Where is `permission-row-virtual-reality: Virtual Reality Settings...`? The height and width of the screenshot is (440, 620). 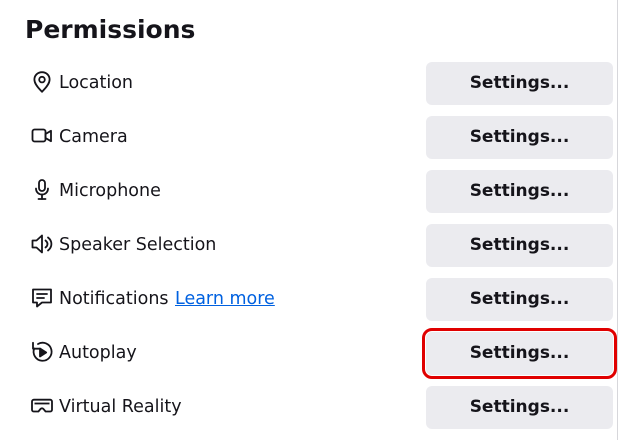
permission-row-virtual-reality: Virtual Reality Settings... is located at coordinates (308, 408).